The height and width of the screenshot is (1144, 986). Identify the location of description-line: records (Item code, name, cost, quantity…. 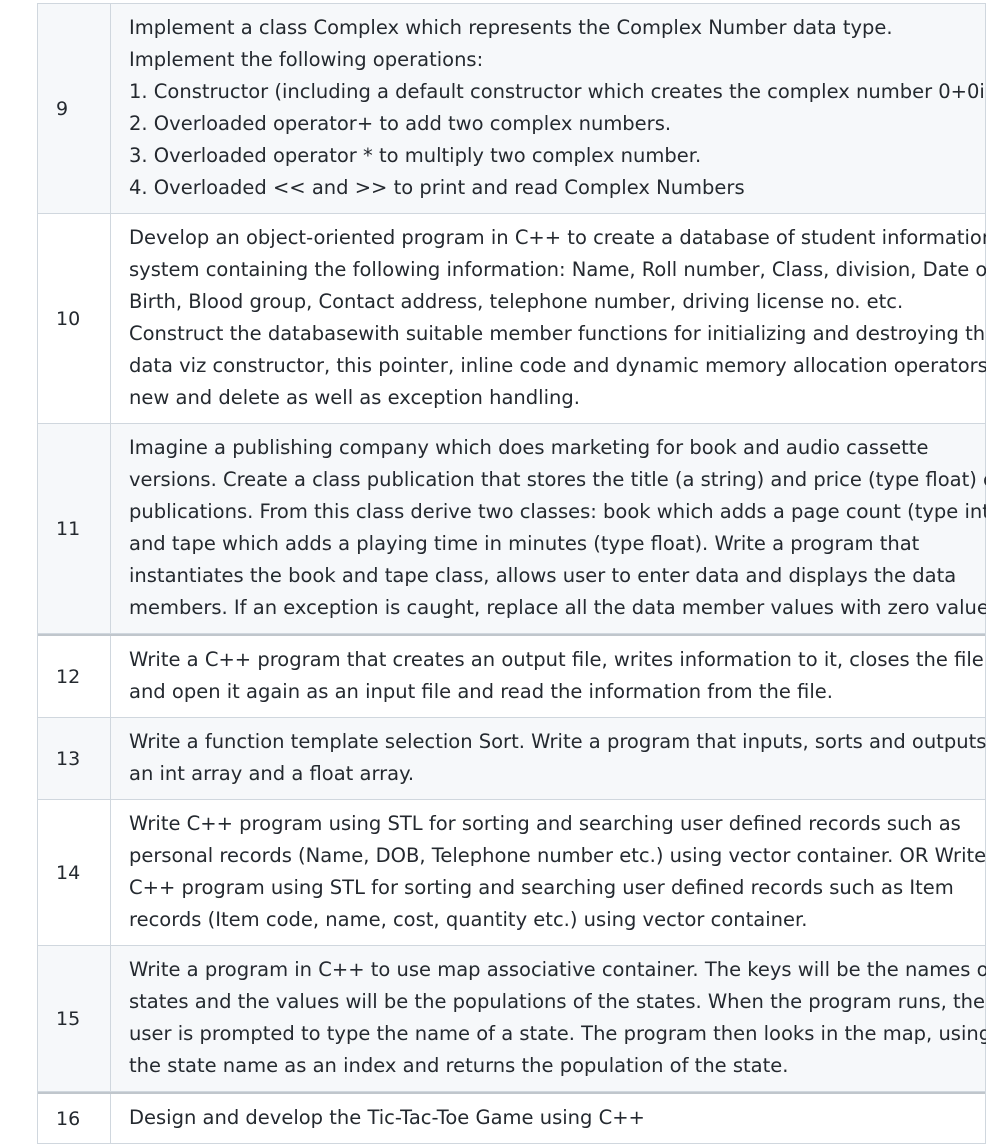
(468, 919).